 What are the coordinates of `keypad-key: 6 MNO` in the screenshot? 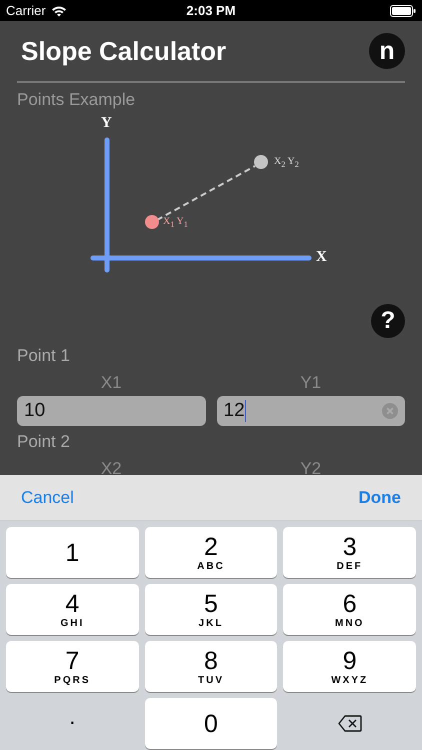 It's located at (349, 609).